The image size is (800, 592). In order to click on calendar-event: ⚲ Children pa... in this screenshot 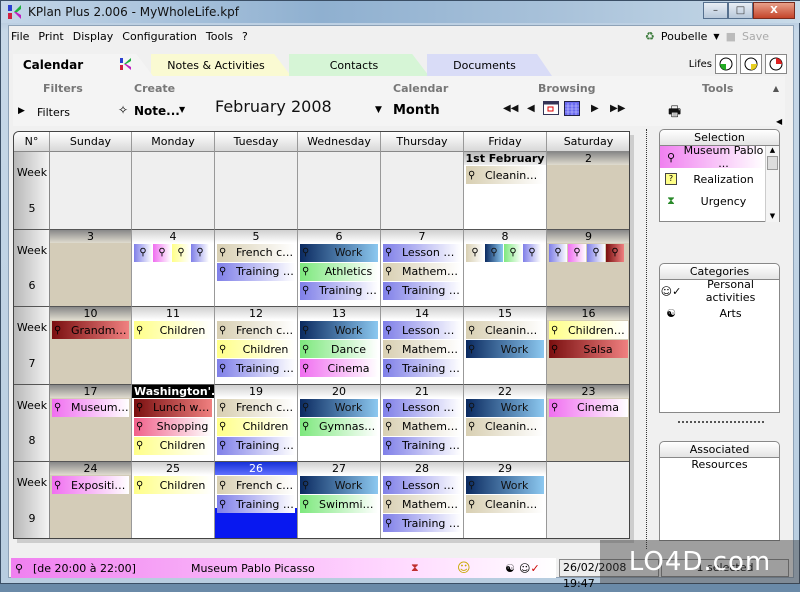, I will do `click(588, 330)`.